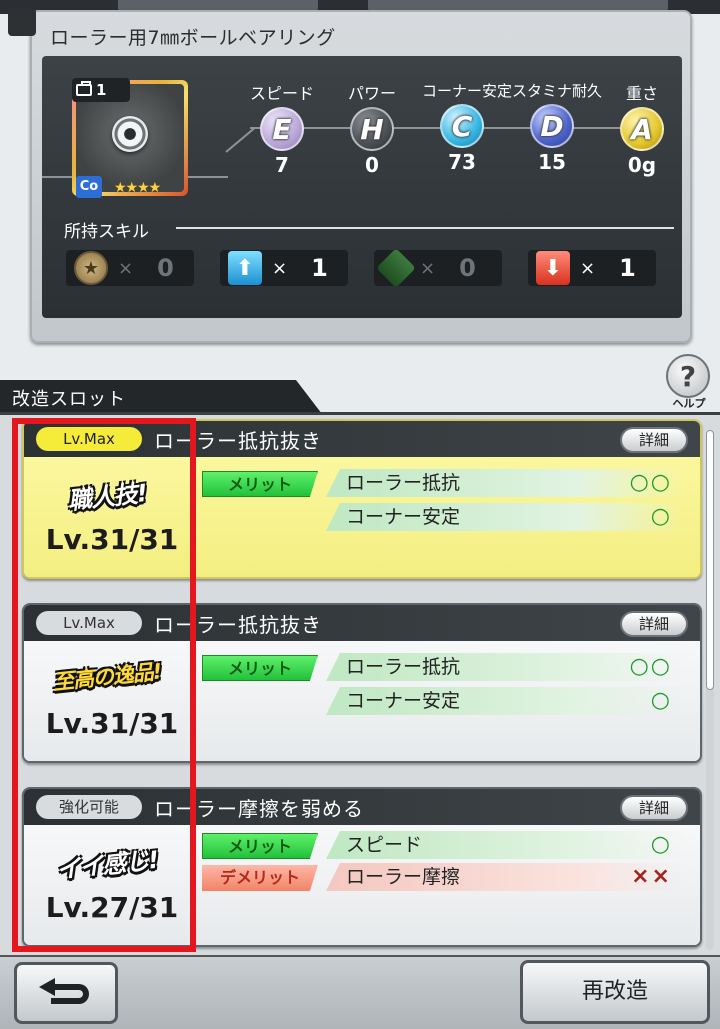 The image size is (720, 1029). I want to click on back-button, so click(66, 993).